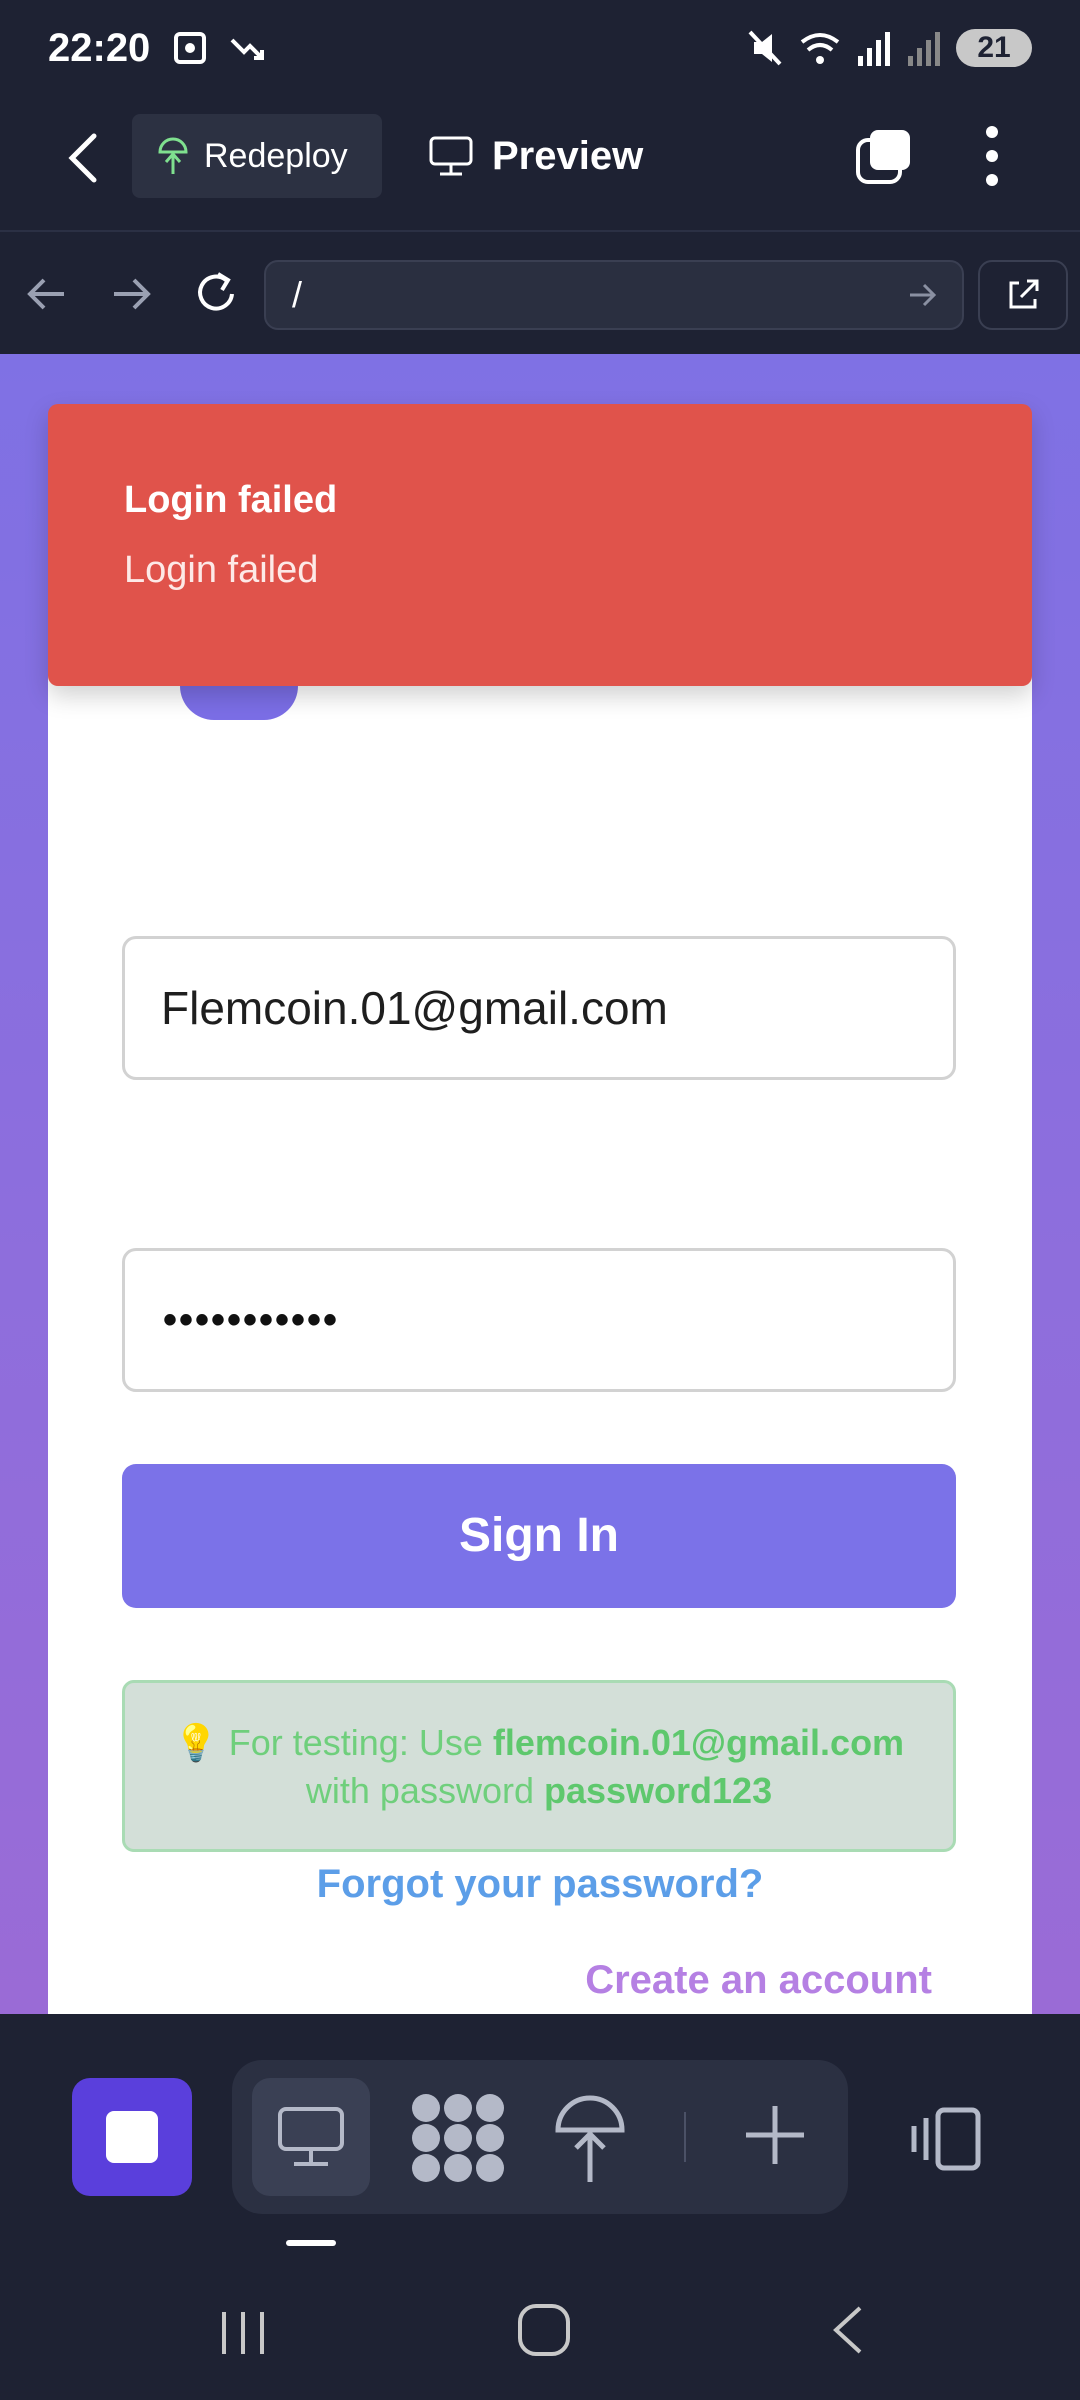  What do you see at coordinates (775, 2135) in the screenshot?
I see `plus-icon` at bounding box center [775, 2135].